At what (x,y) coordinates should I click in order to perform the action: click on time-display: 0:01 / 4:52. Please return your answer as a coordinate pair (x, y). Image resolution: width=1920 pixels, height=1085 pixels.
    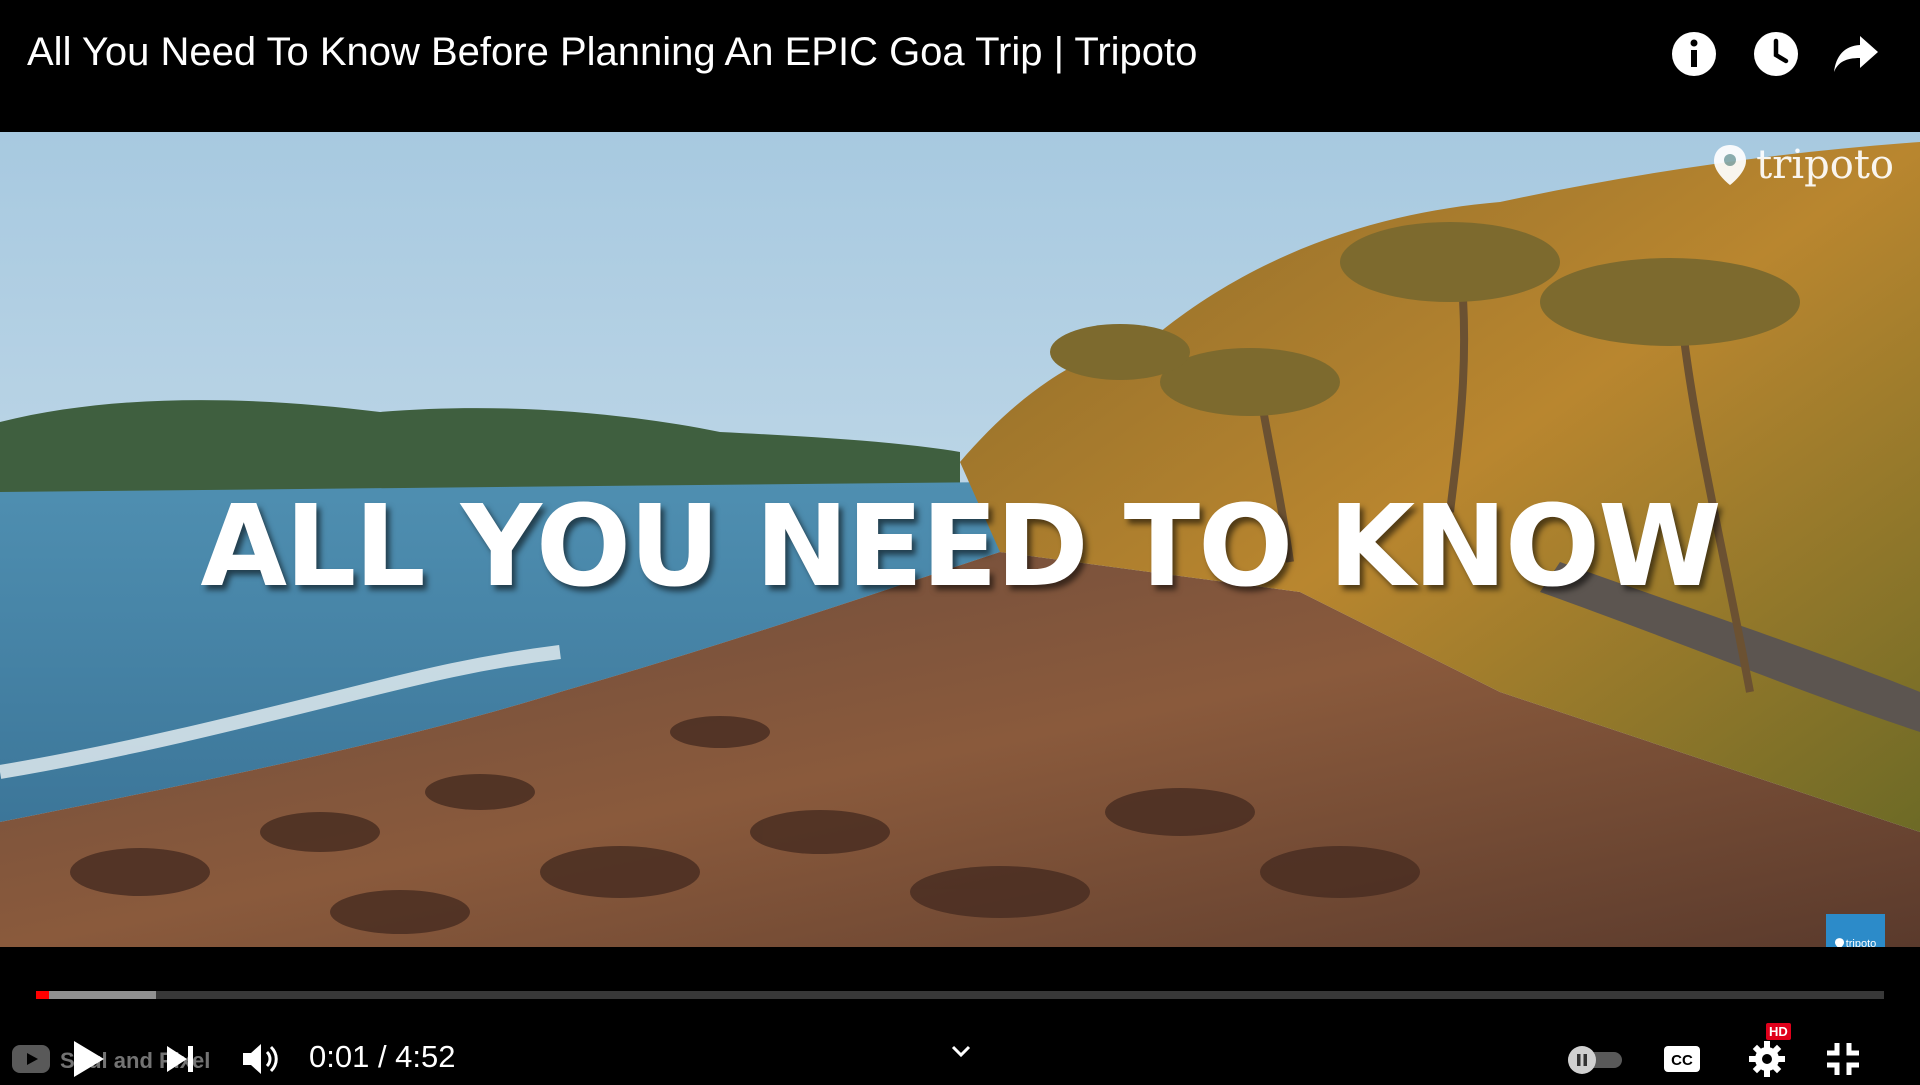
    Looking at the image, I should click on (382, 1056).